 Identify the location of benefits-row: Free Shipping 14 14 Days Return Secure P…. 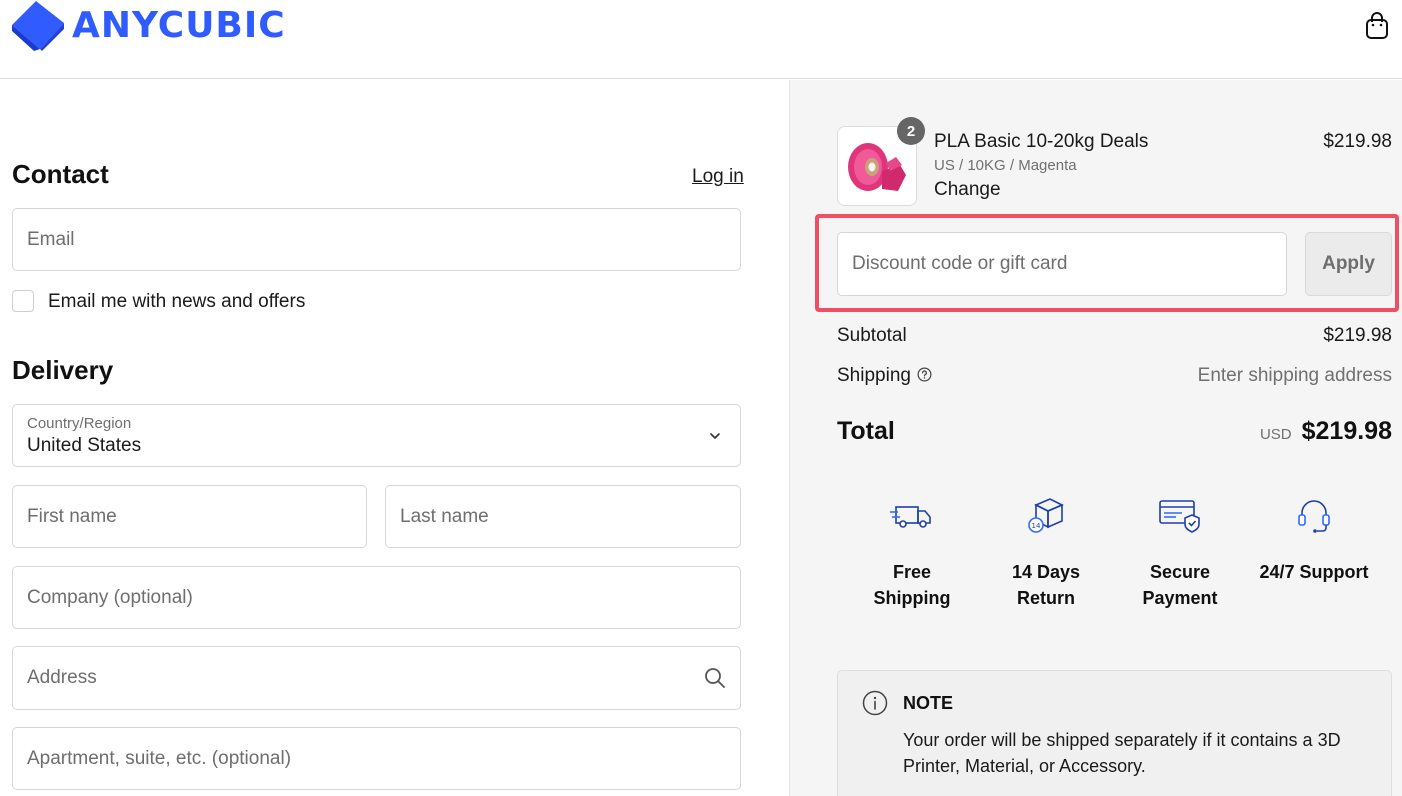
(1113, 558).